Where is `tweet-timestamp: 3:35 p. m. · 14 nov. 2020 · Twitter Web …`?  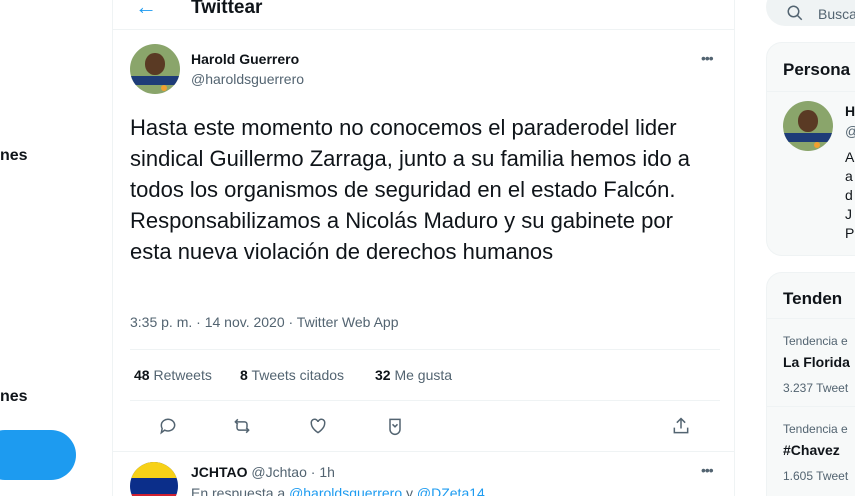
tweet-timestamp: 3:35 p. m. · 14 nov. 2020 · Twitter Web … is located at coordinates (264, 322).